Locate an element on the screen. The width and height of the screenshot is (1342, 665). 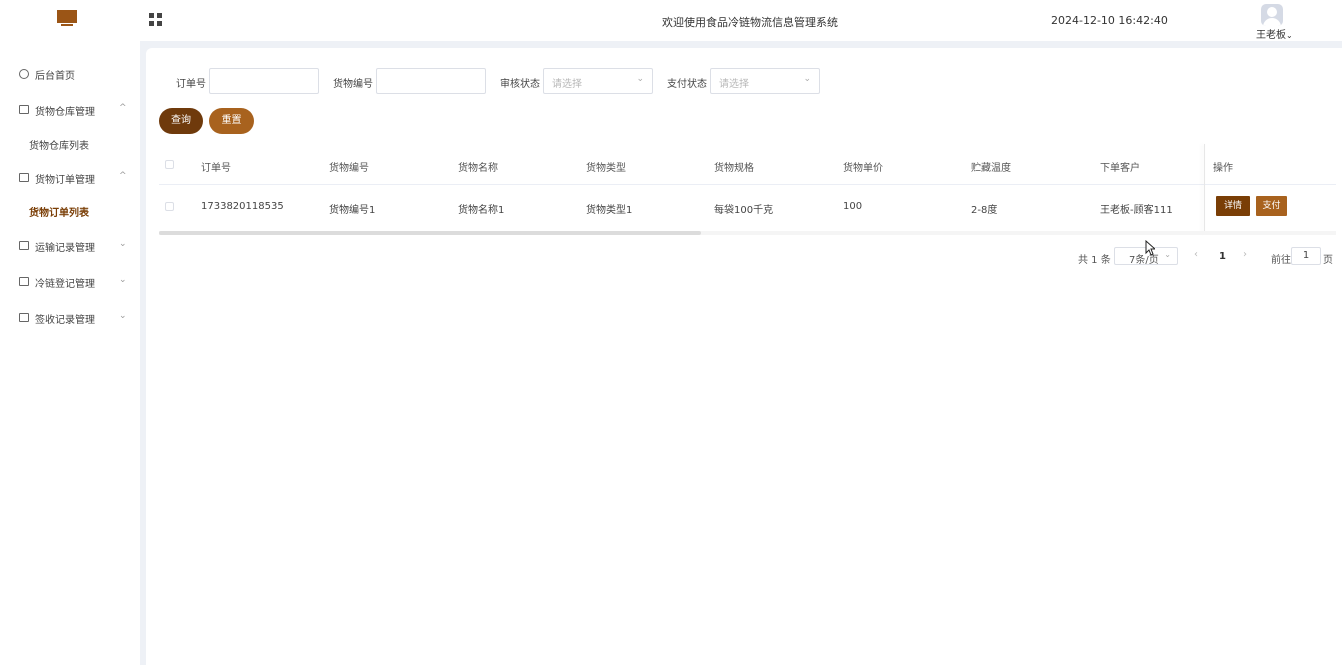
query-button: 查询 is located at coordinates (181, 121).